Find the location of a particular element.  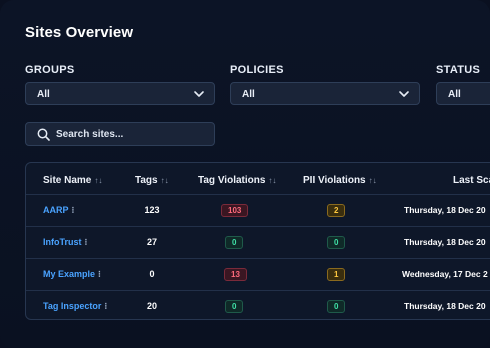

site-name: My Example is located at coordinates (69, 274).